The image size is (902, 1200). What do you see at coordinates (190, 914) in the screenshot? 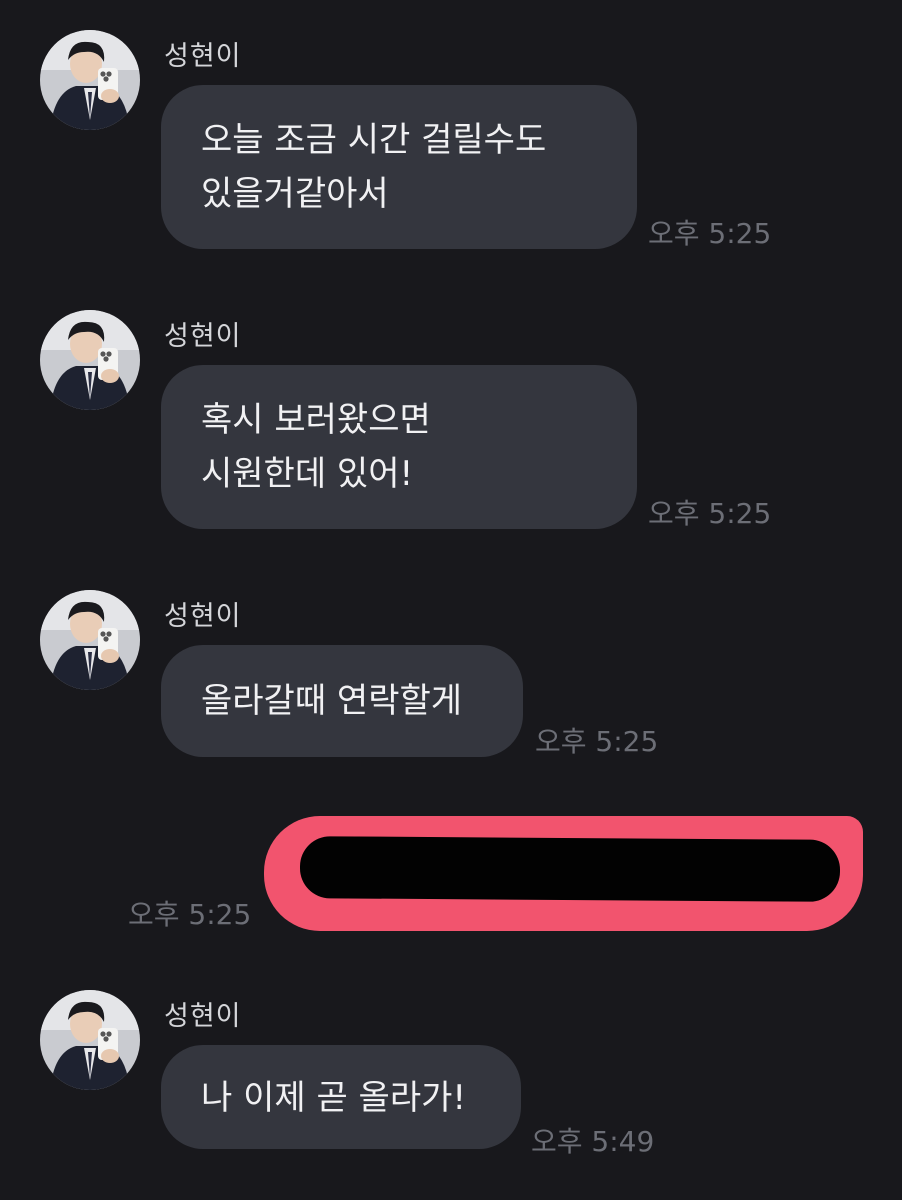
I see `my-message-timestamp: 오후 5:25` at bounding box center [190, 914].